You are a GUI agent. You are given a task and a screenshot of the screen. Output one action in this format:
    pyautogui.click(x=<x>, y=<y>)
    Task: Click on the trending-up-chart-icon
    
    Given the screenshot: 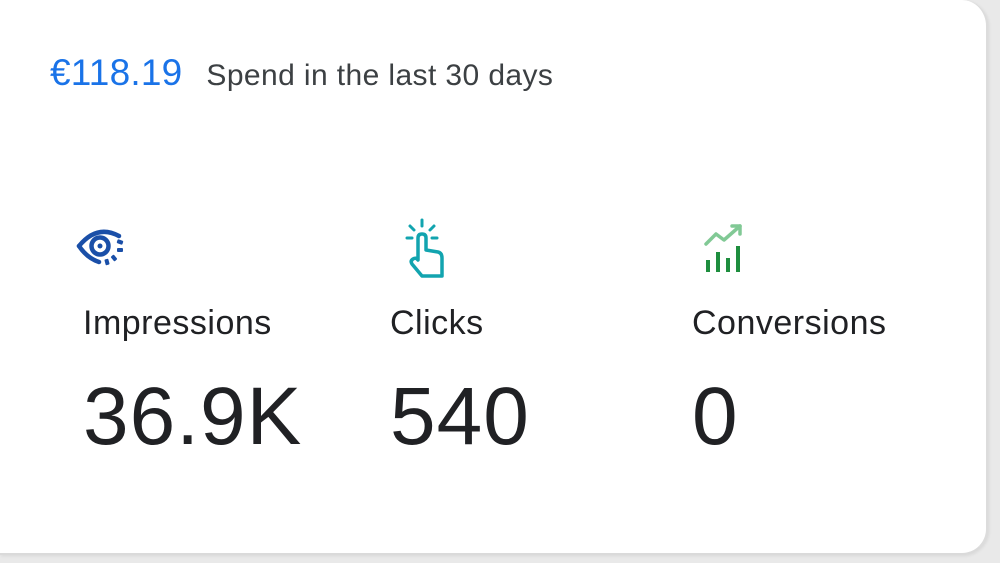 What is the action you would take?
    pyautogui.click(x=731, y=249)
    